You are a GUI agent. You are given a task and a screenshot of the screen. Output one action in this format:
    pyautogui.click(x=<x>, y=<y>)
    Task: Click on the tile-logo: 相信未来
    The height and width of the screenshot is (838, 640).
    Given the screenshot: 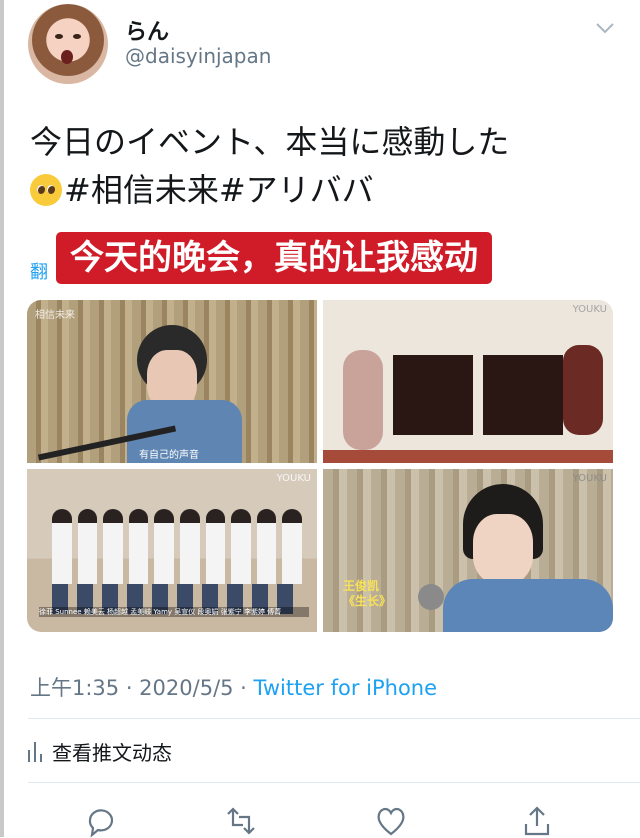 What is the action you would take?
    pyautogui.click(x=55, y=315)
    